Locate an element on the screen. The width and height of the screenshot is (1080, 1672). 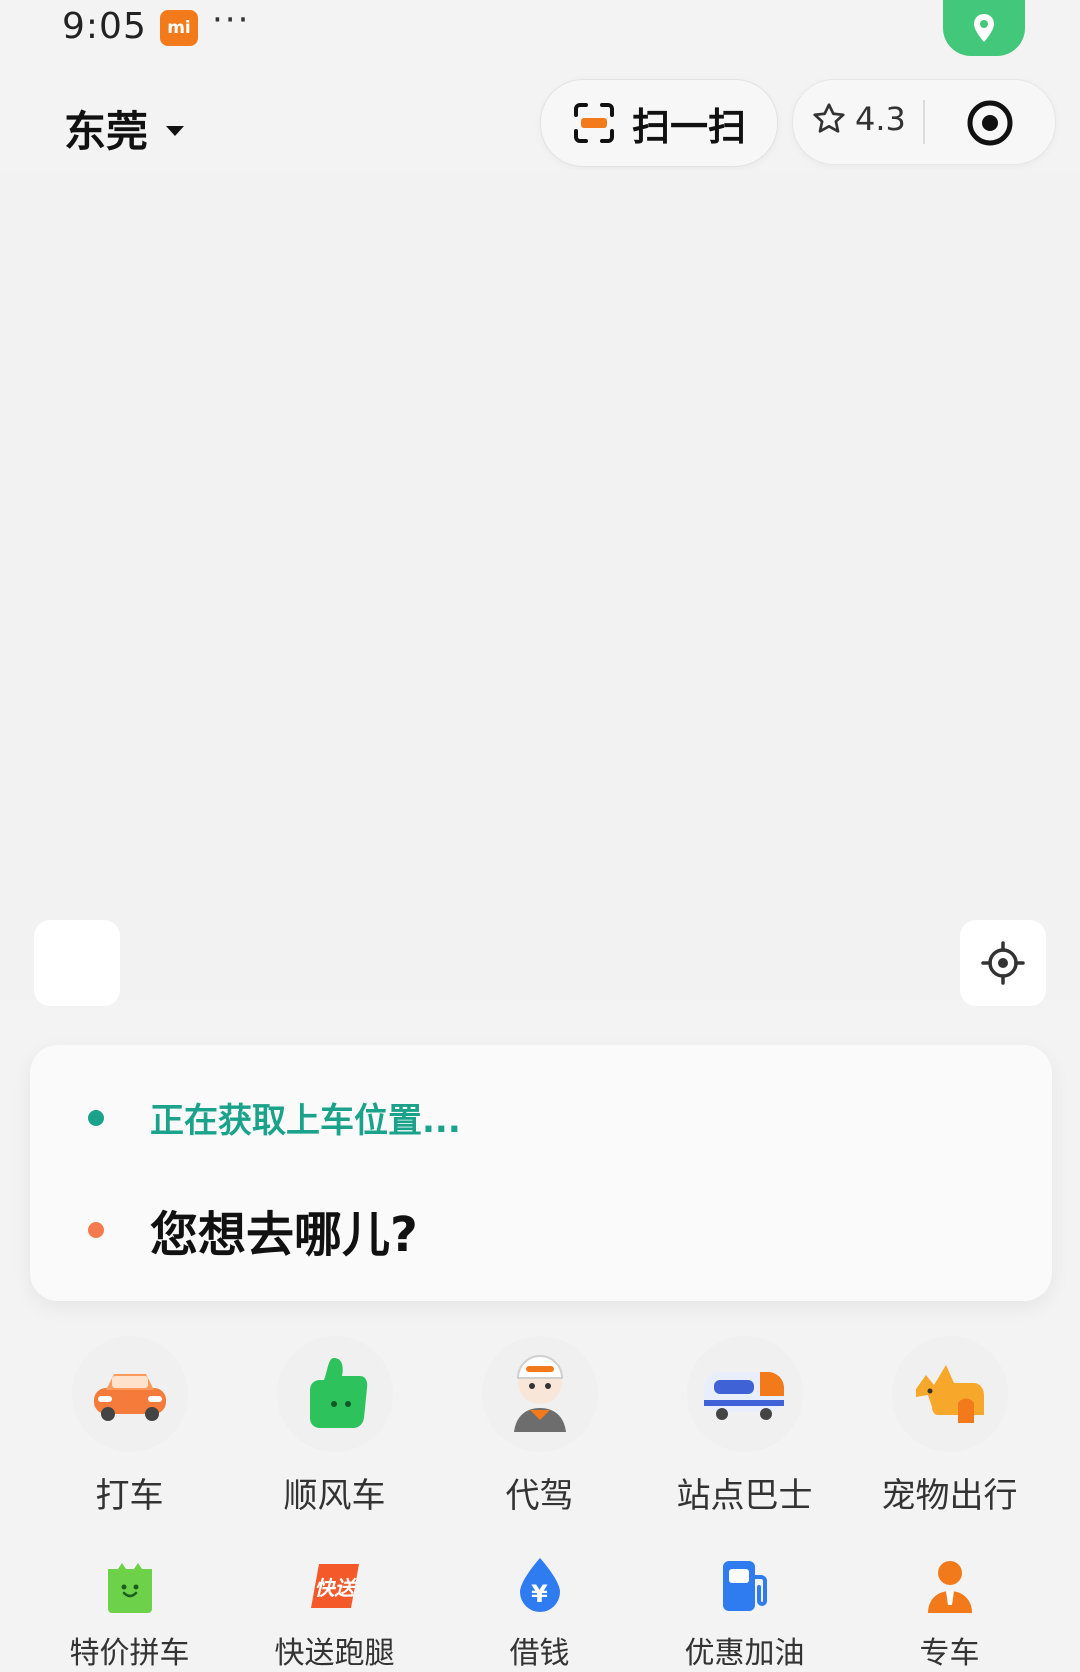
scan-button: 扫一扫 is located at coordinates (659, 123).